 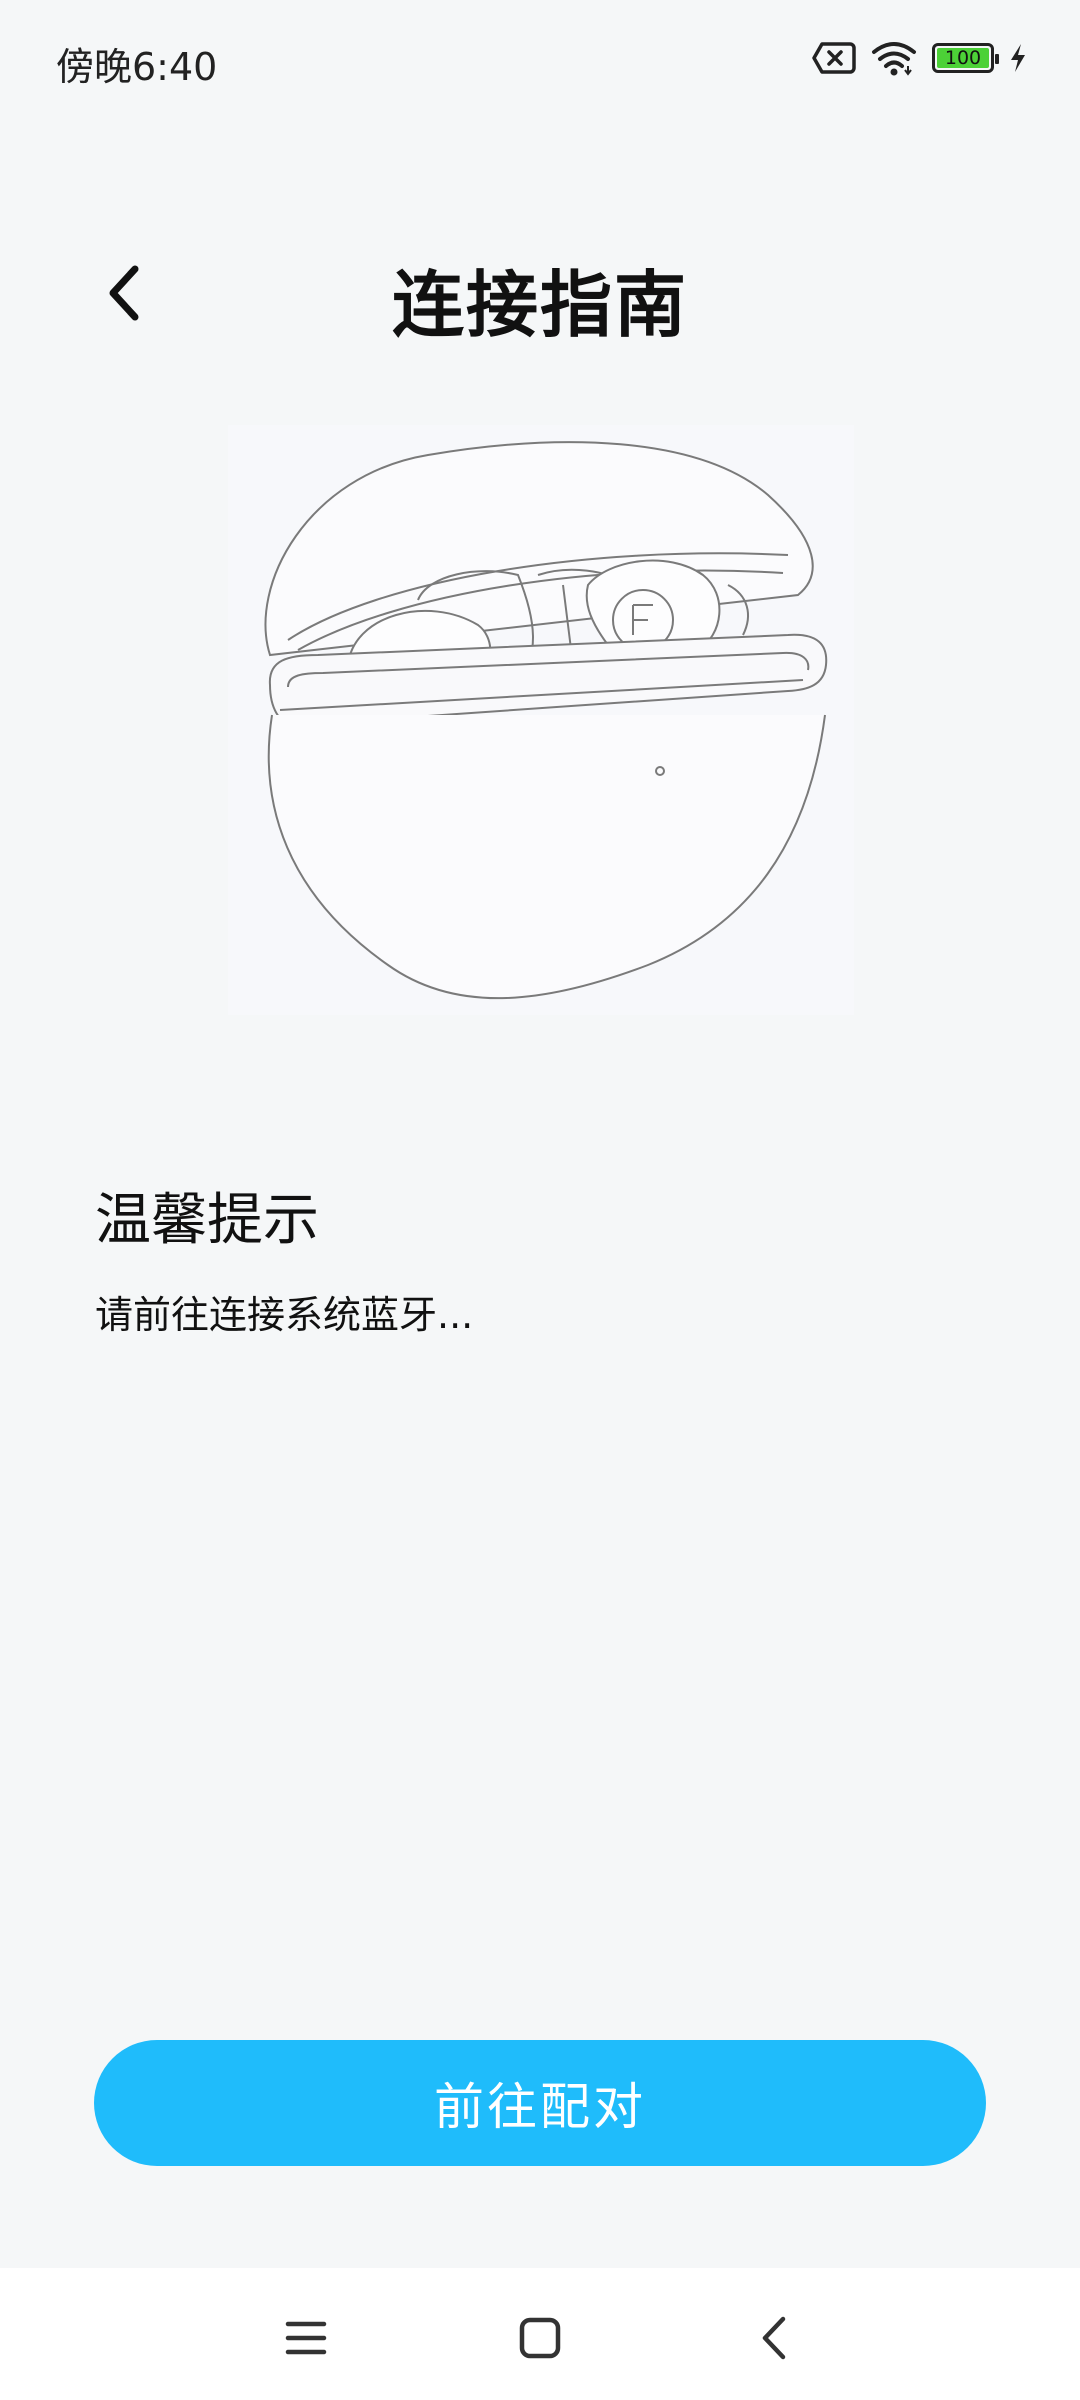 I want to click on tips-title: 温馨提示, so click(x=207, y=1220).